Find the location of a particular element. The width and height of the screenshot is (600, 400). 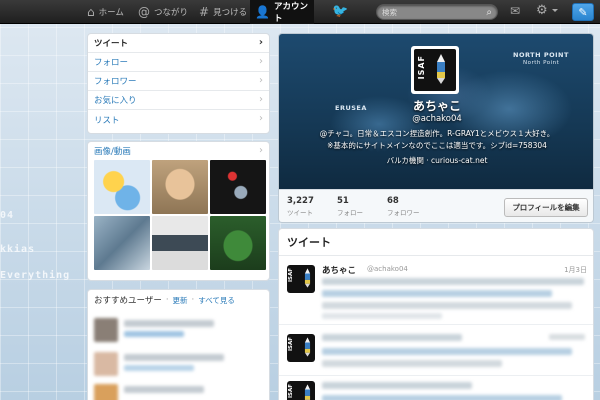

tweet-item: ISAF あちゃこ @achako04 1月3日 is located at coordinates (436, 291).